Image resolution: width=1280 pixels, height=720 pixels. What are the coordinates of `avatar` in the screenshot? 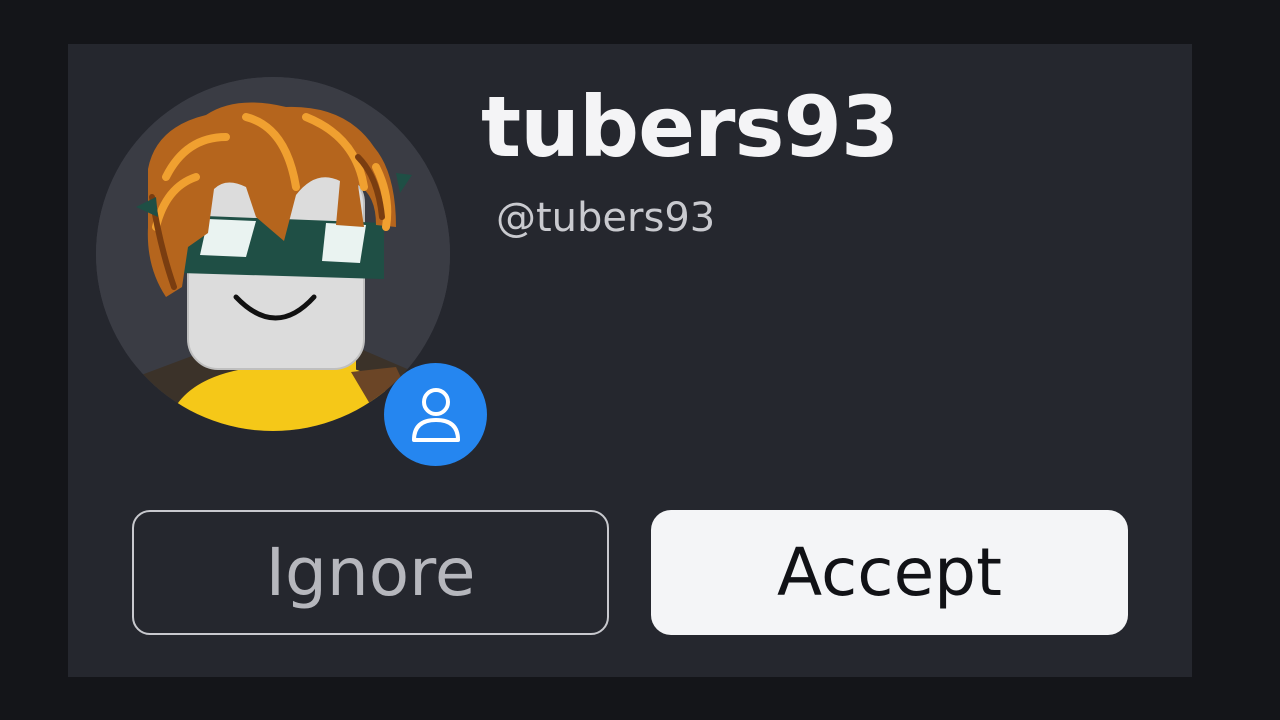 It's located at (273, 254).